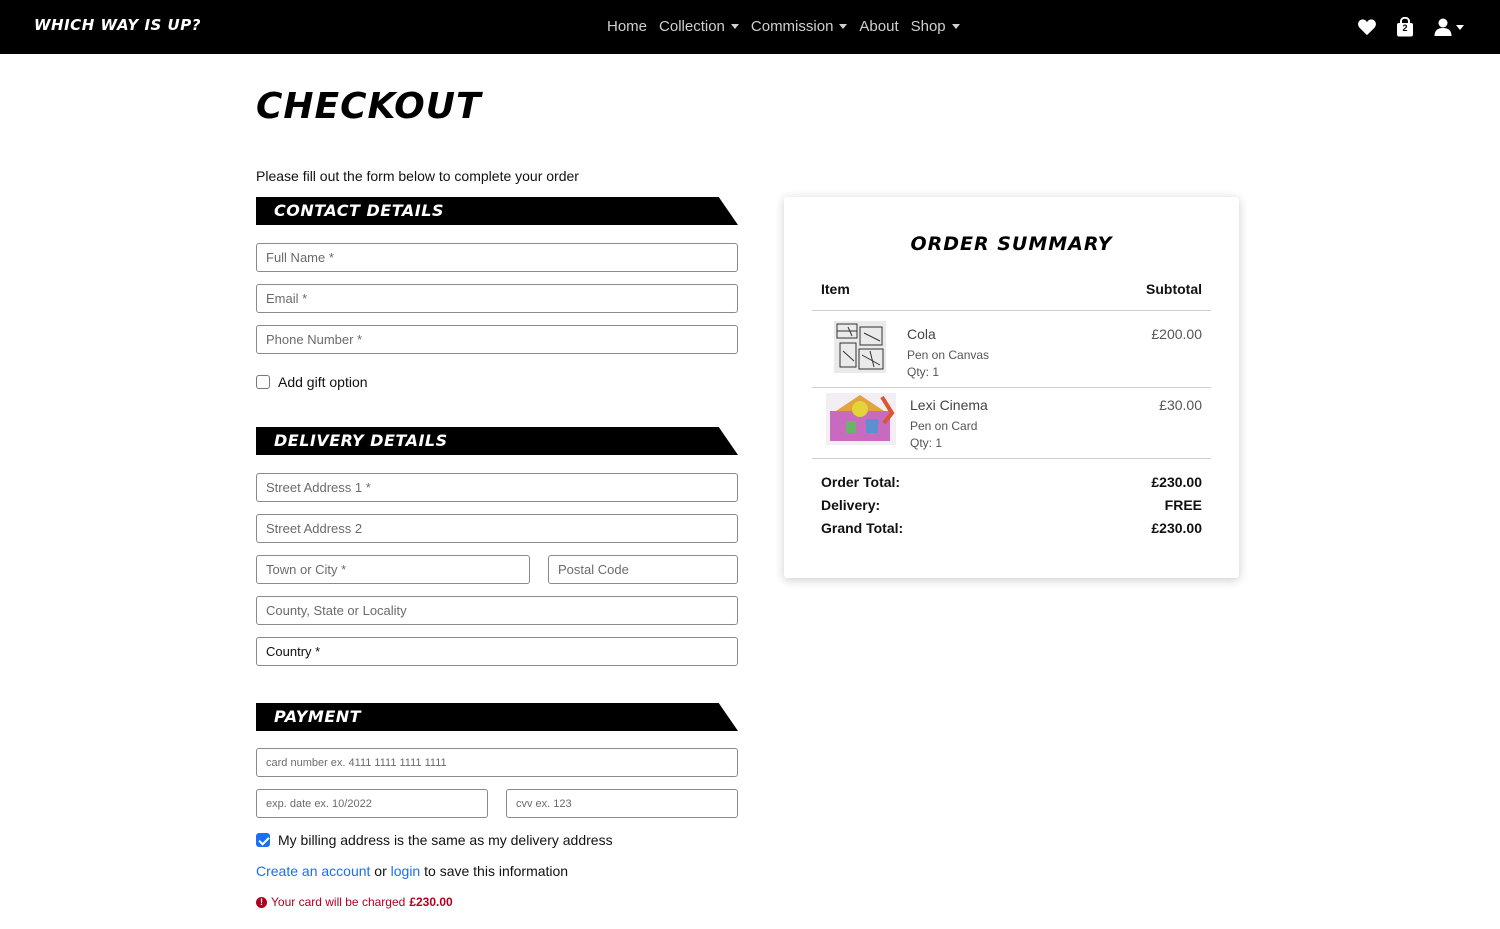  What do you see at coordinates (431, 902) in the screenshot?
I see `charge-amount: £230.00` at bounding box center [431, 902].